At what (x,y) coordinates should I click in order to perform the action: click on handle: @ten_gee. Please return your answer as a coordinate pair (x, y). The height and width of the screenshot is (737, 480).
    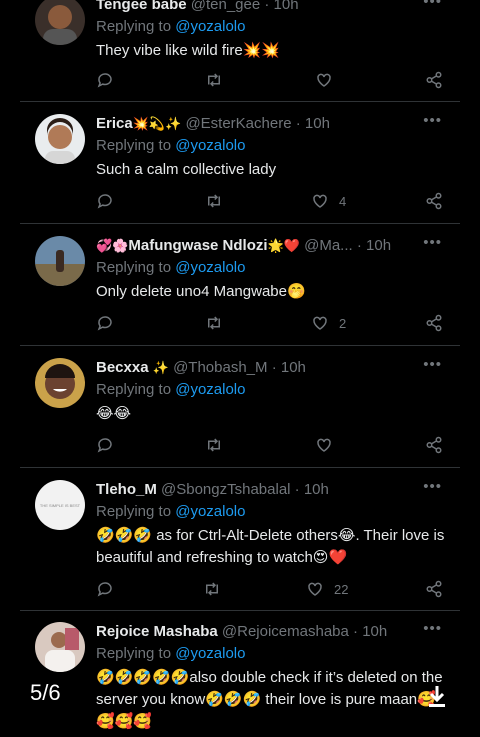
    Looking at the image, I should click on (225, 6).